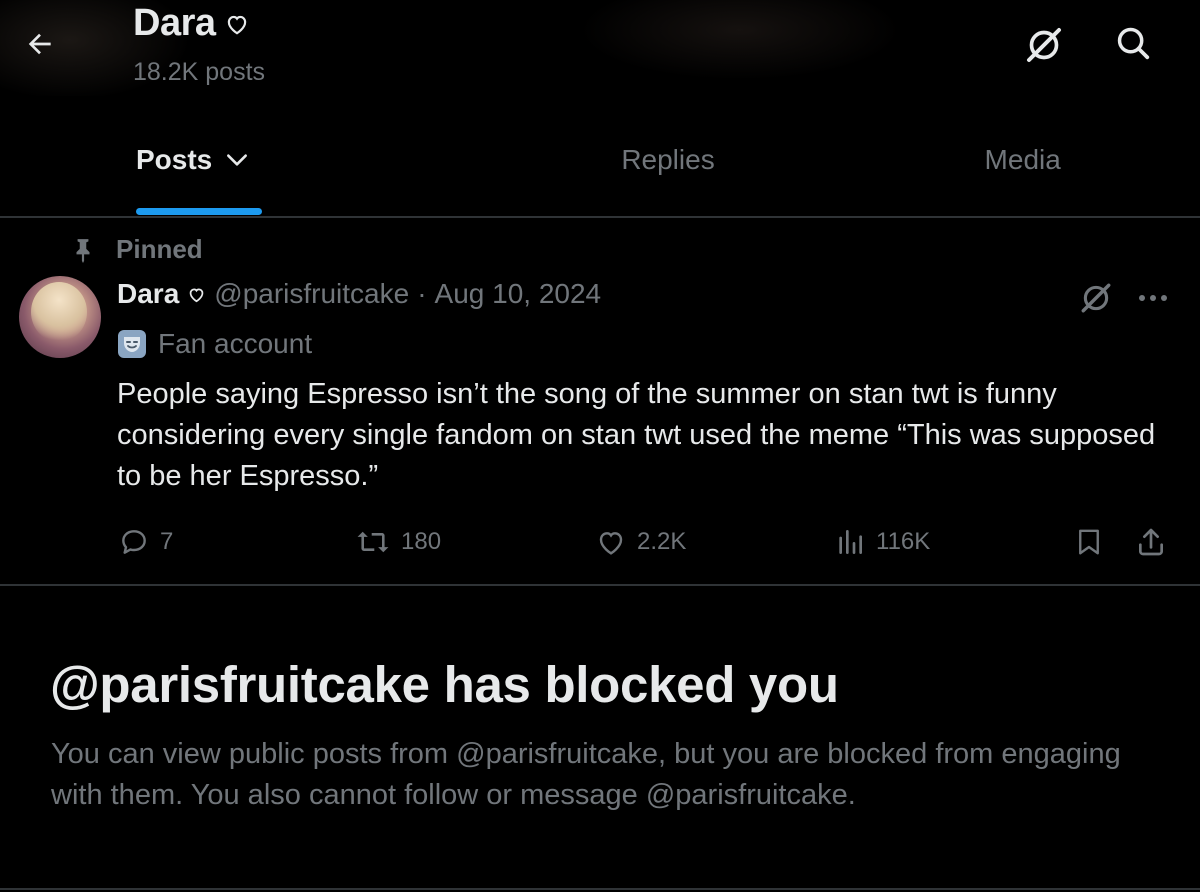  I want to click on tab-label: Media, so click(1022, 159).